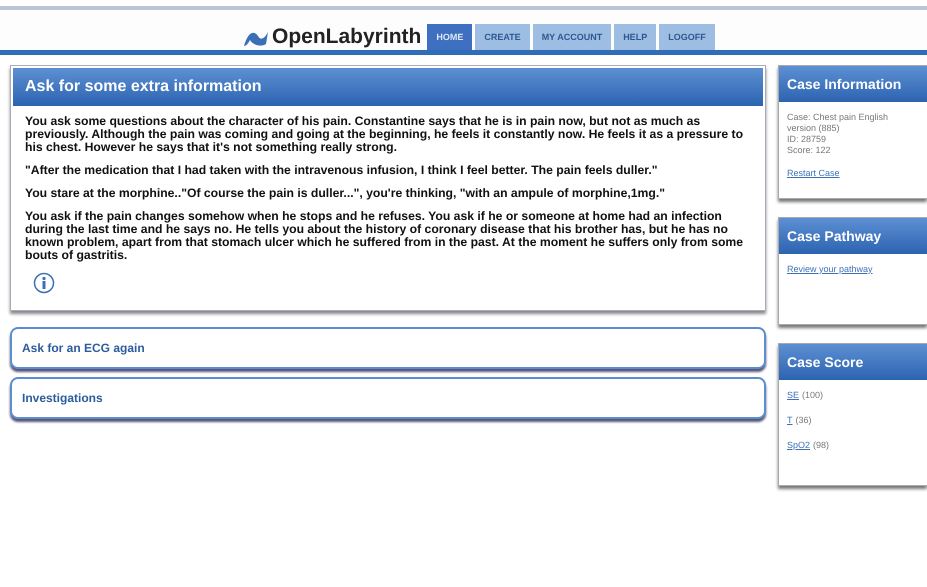  Describe the element at coordinates (853, 173) in the screenshot. I see `restart-link: Restart Case` at that location.